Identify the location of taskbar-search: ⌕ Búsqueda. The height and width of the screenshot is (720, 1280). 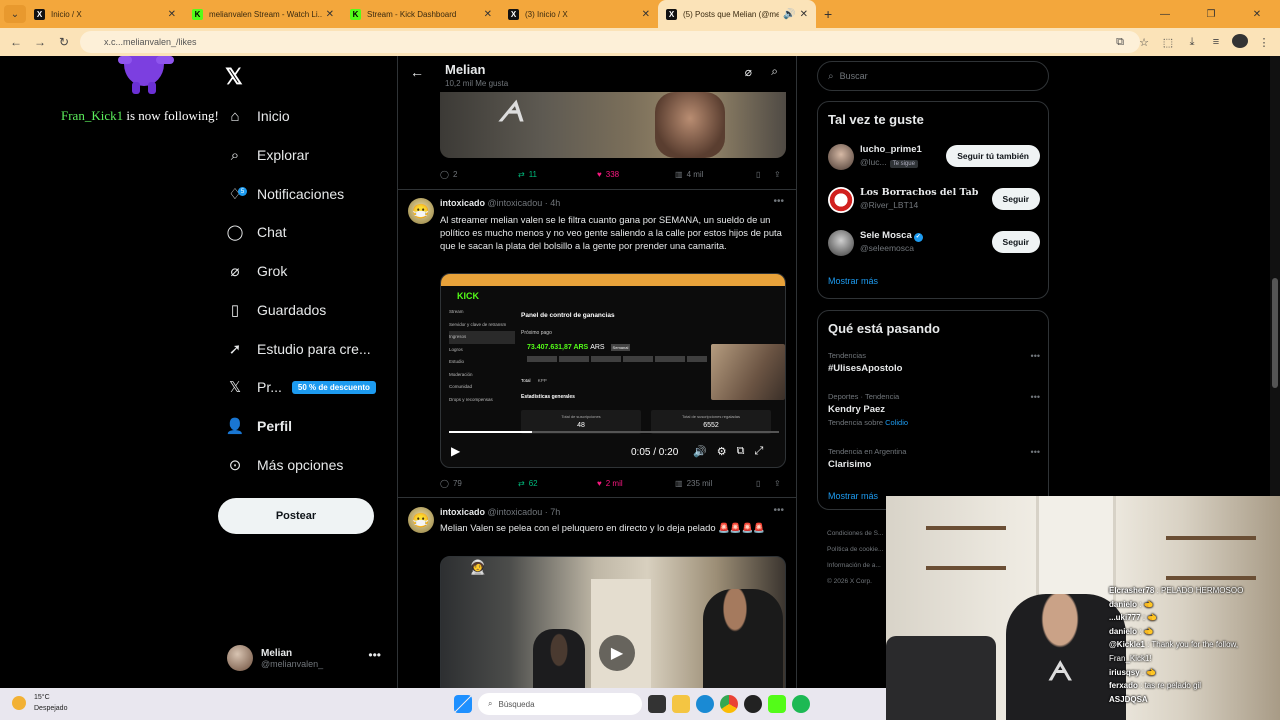
(560, 704).